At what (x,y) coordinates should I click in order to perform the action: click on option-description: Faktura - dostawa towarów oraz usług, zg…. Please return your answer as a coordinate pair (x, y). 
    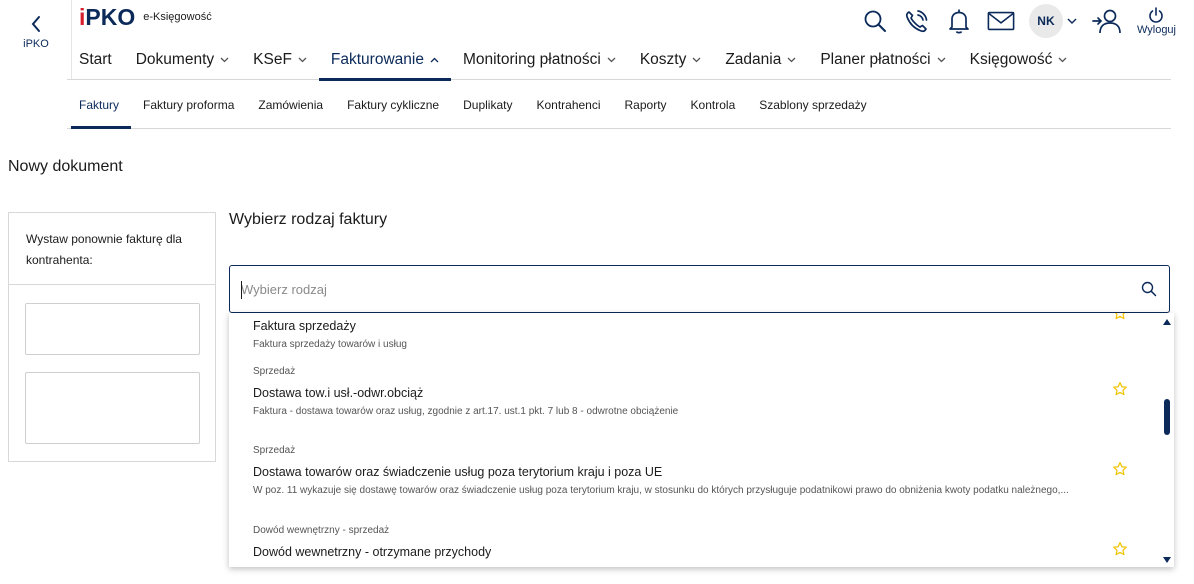
    Looking at the image, I should click on (466, 411).